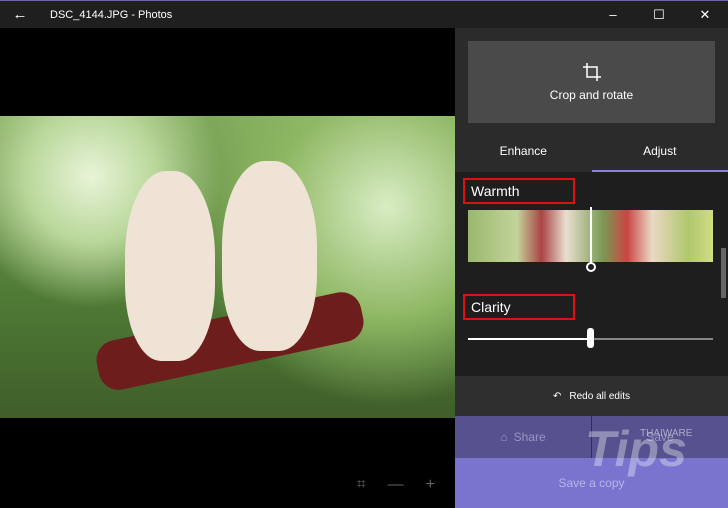 The height and width of the screenshot is (508, 728). Describe the element at coordinates (557, 396) in the screenshot. I see `undo-icon: ↶` at that location.